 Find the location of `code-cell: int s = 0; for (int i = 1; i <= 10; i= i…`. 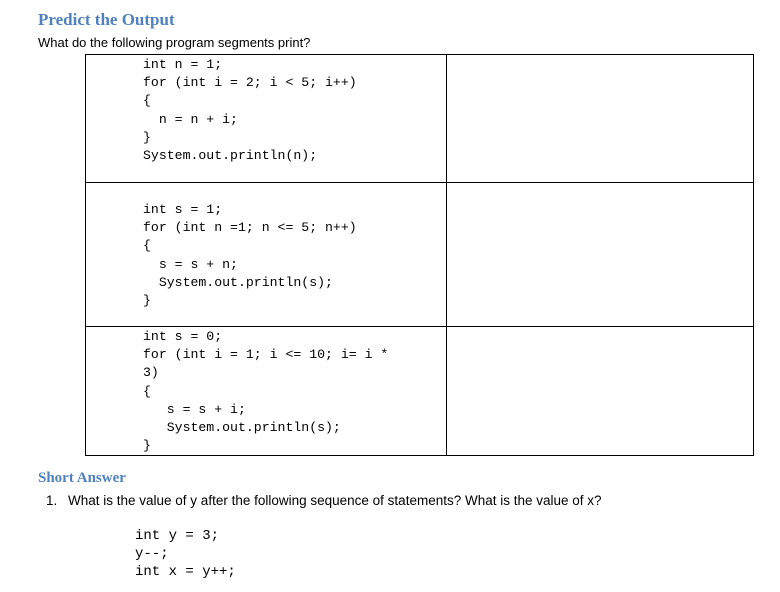

code-cell: int s = 0; for (int i = 1; i <= 10; i= i… is located at coordinates (266, 391).